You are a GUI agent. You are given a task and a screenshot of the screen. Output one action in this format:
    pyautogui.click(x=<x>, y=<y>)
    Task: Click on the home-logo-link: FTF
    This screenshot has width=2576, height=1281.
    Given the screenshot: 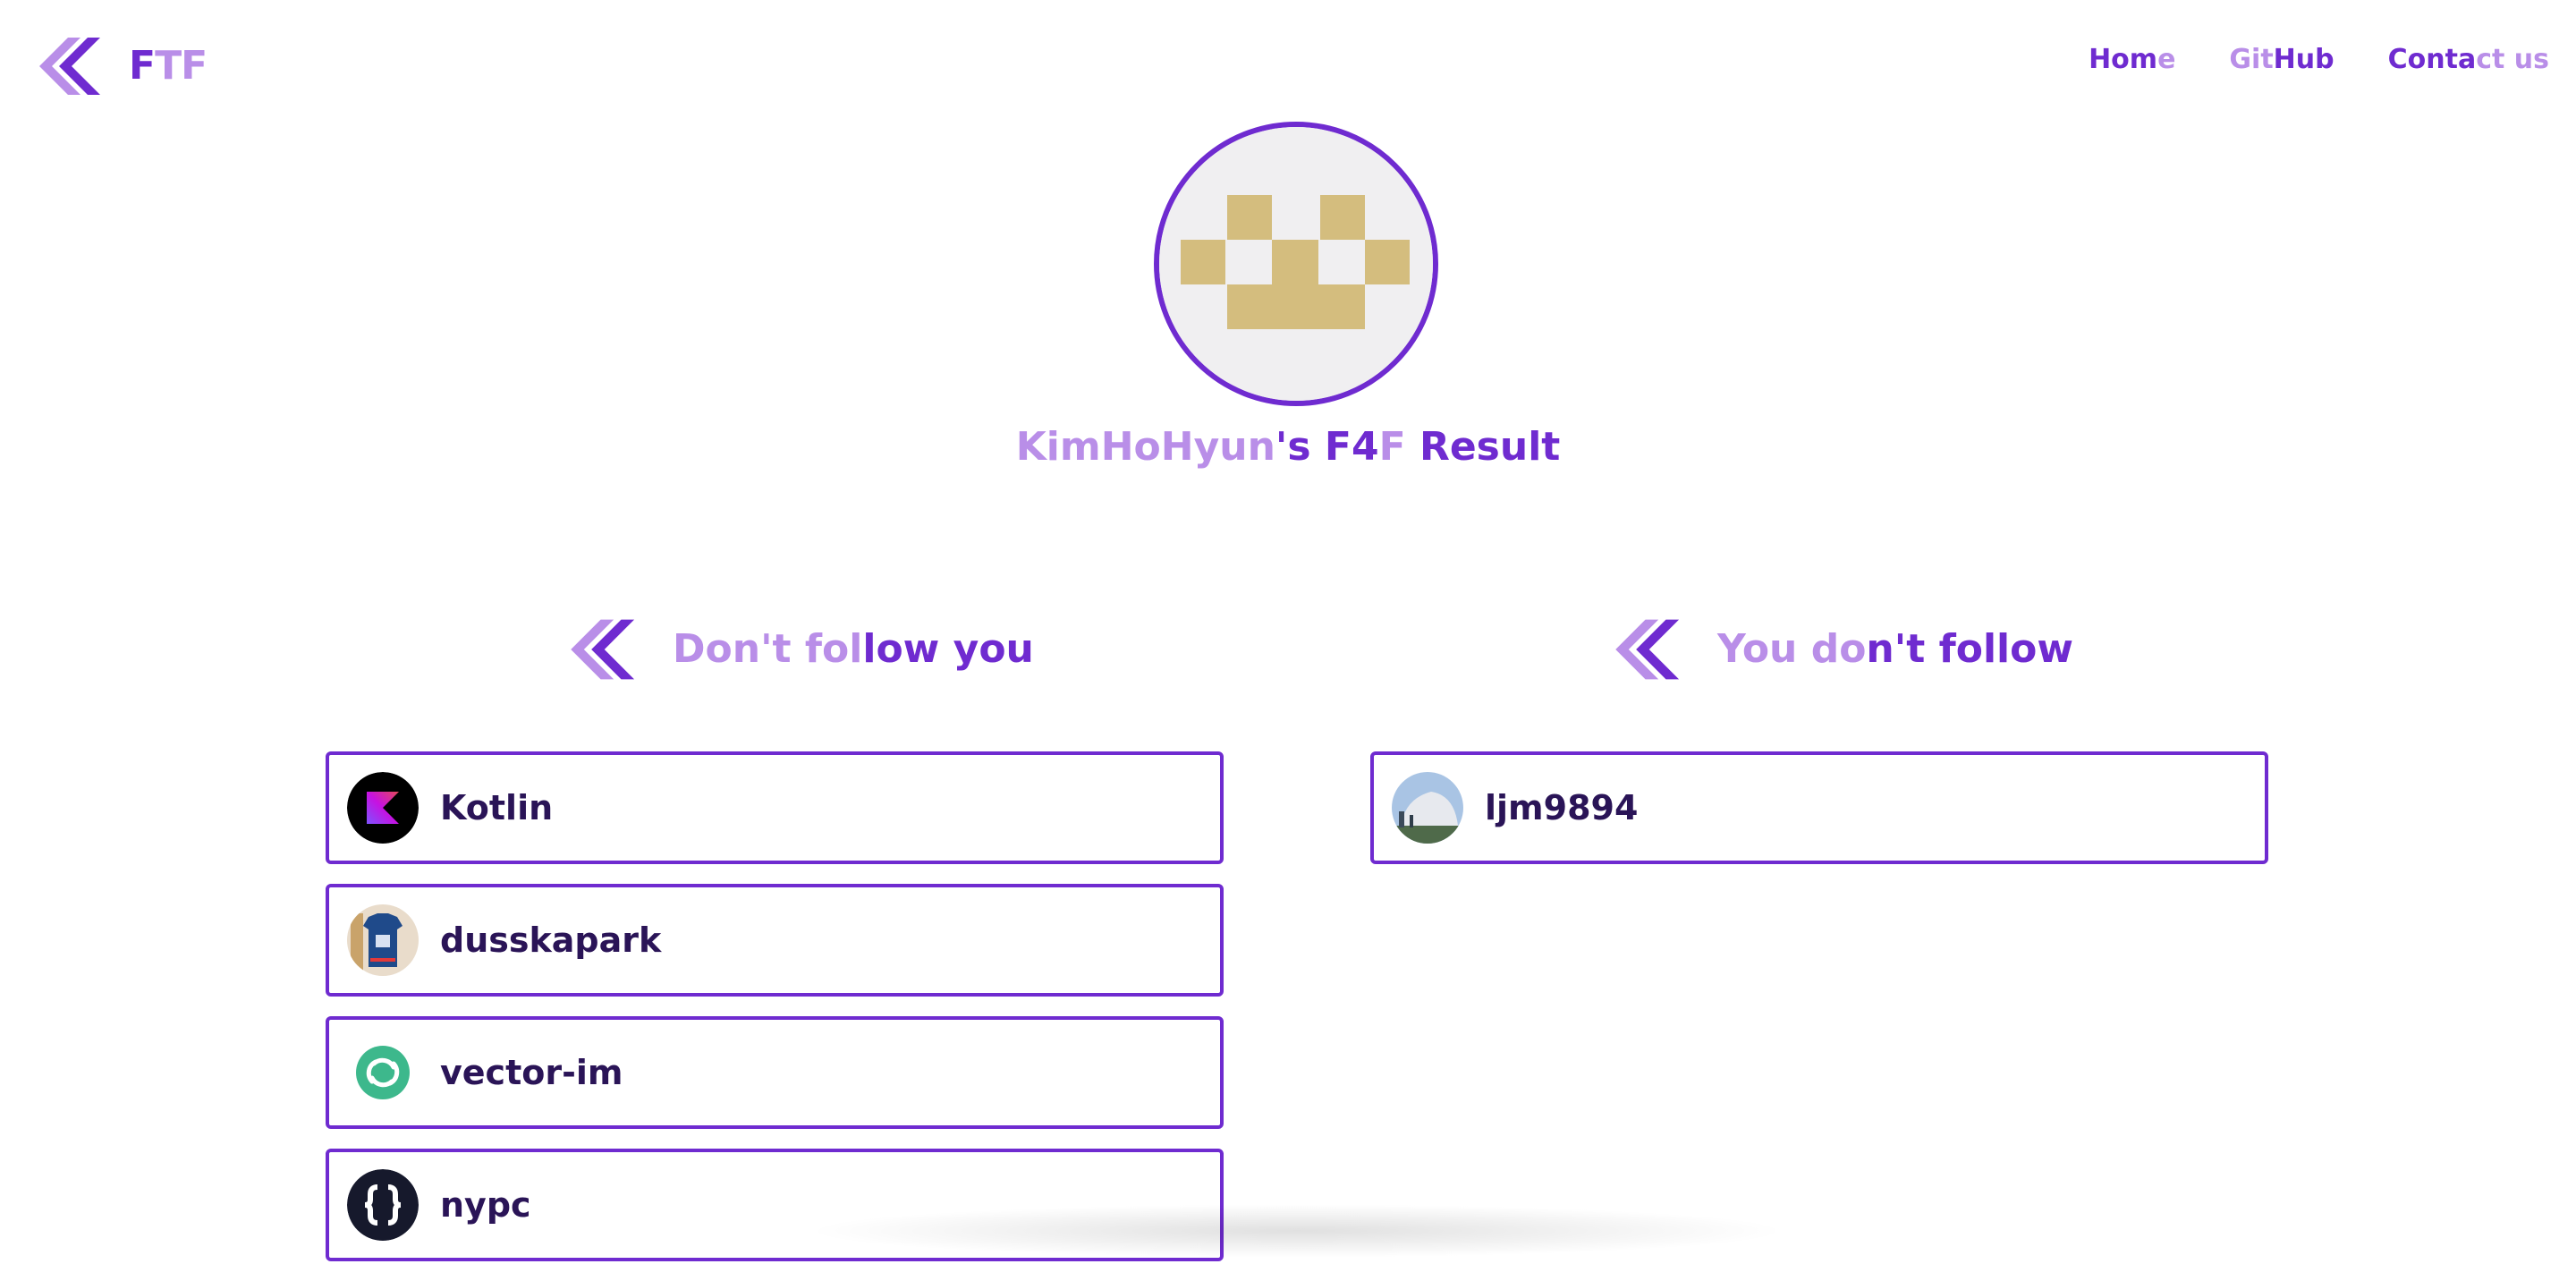 What is the action you would take?
    pyautogui.click(x=121, y=66)
    